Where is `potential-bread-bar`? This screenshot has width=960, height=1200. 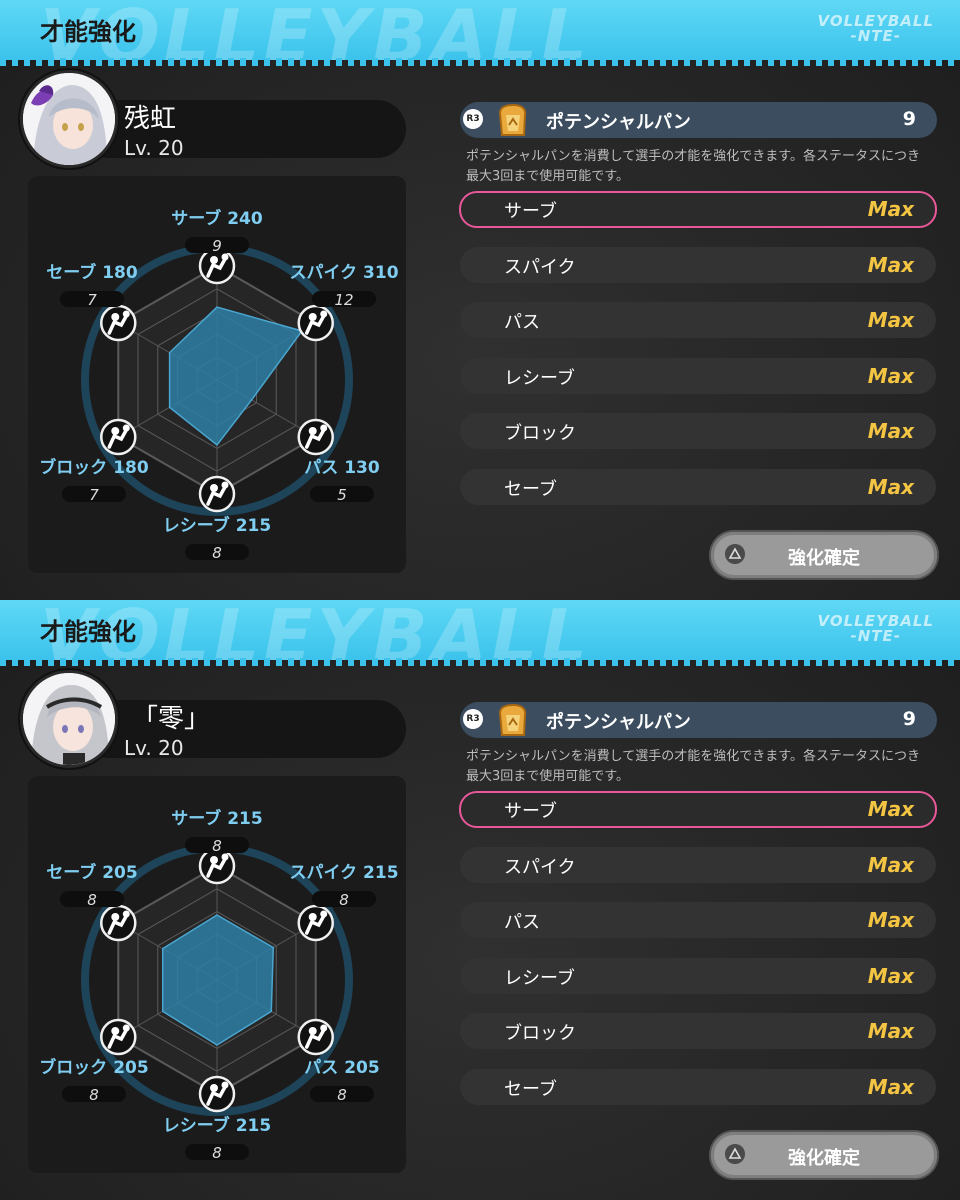 potential-bread-bar is located at coordinates (698, 720).